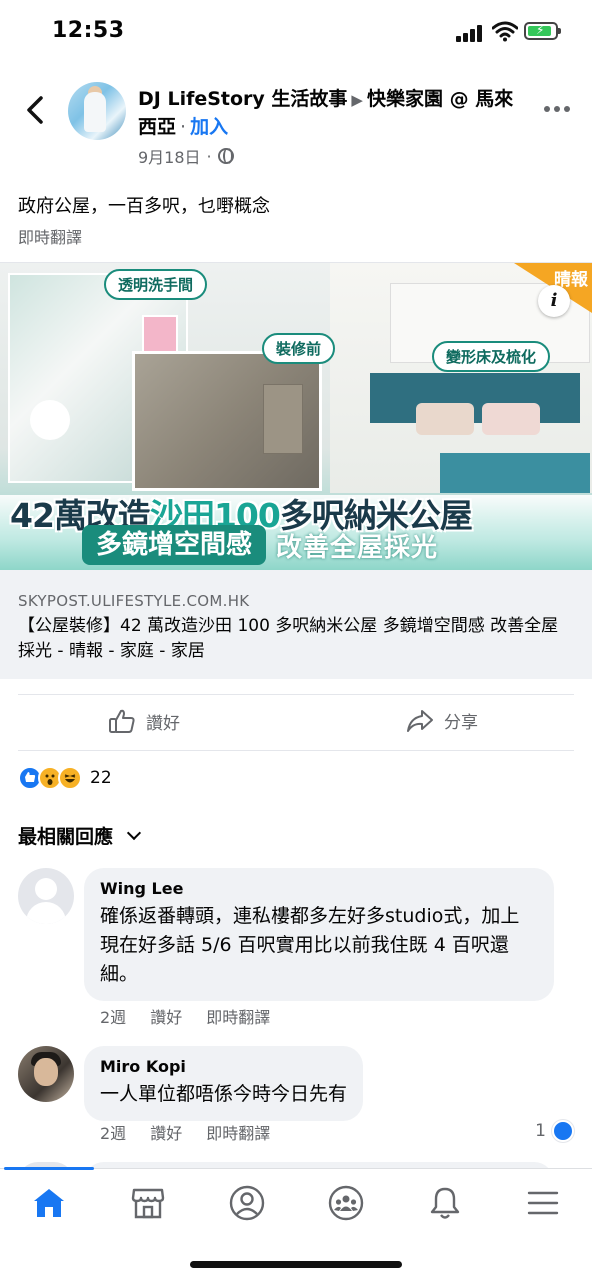 The image size is (592, 1280). I want to click on home-icon, so click(49, 1203).